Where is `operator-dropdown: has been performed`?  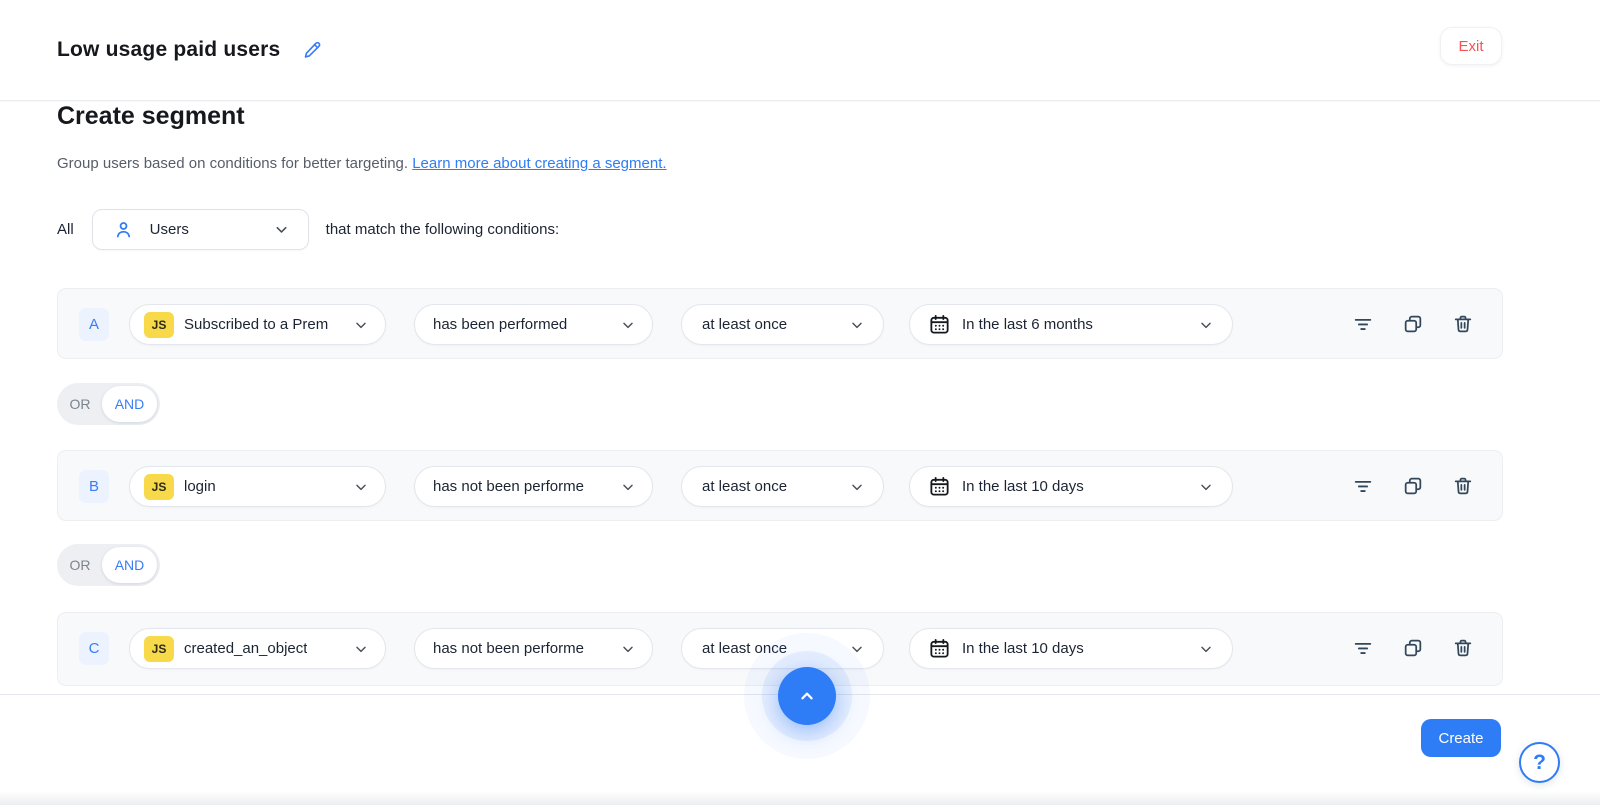
operator-dropdown: has been performed is located at coordinates (533, 324).